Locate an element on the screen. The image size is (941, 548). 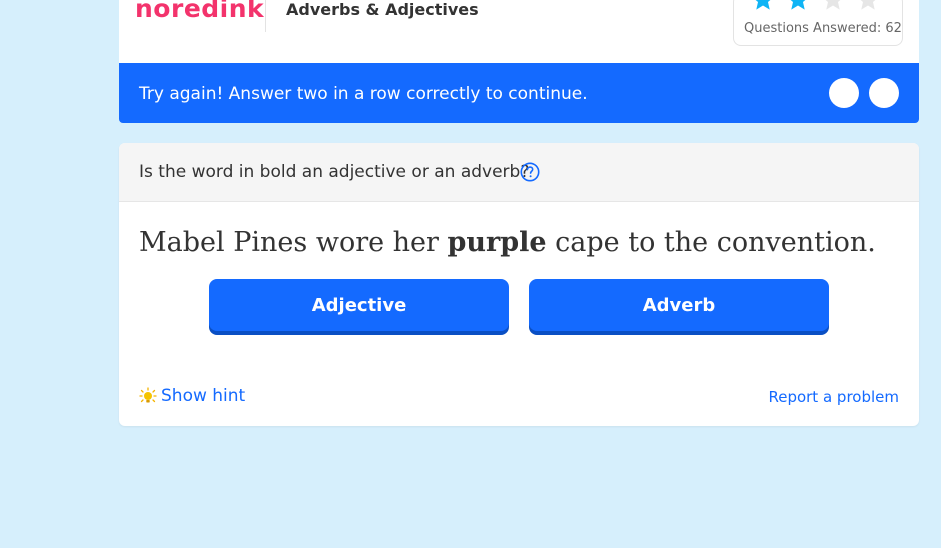
lightbulb-icon is located at coordinates (148, 395).